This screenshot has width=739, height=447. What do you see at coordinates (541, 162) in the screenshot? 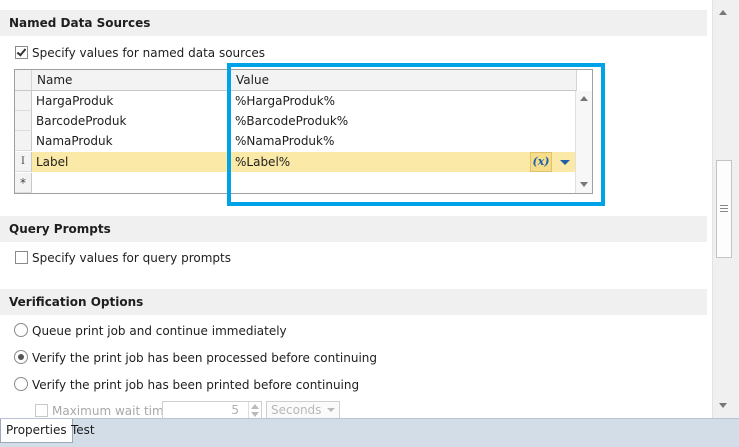
I see `expression-button: (x)` at bounding box center [541, 162].